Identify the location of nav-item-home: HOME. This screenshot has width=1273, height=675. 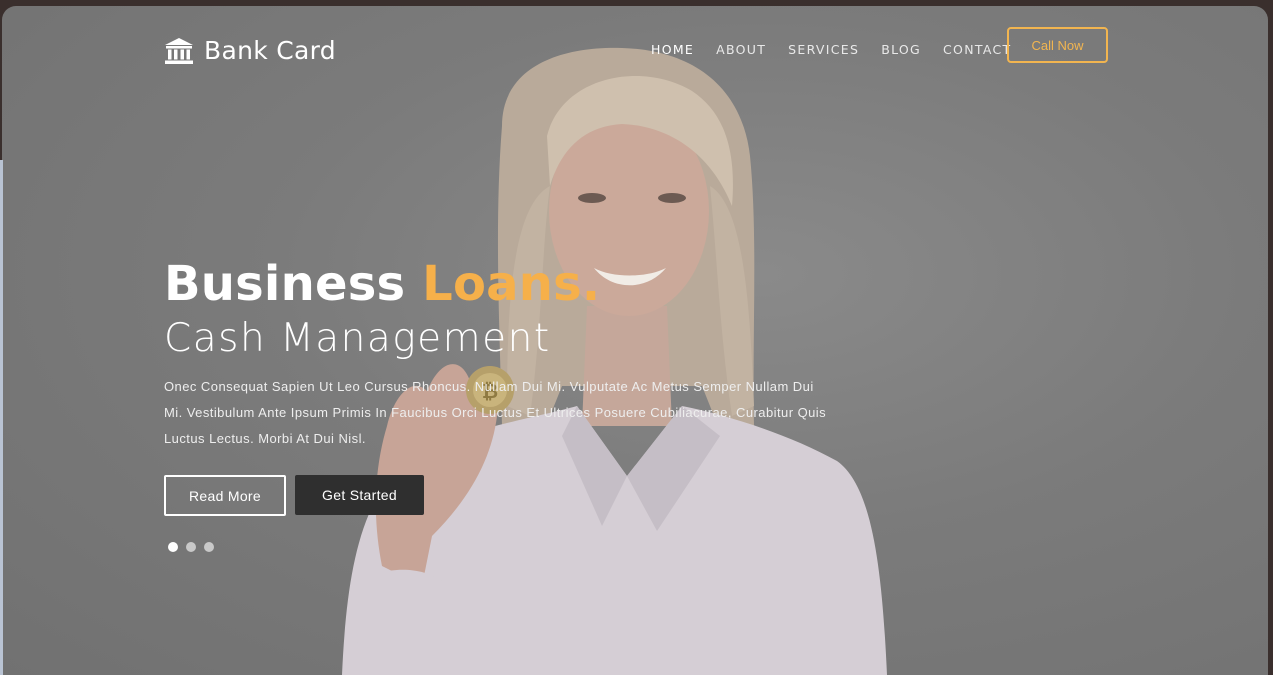
(672, 49).